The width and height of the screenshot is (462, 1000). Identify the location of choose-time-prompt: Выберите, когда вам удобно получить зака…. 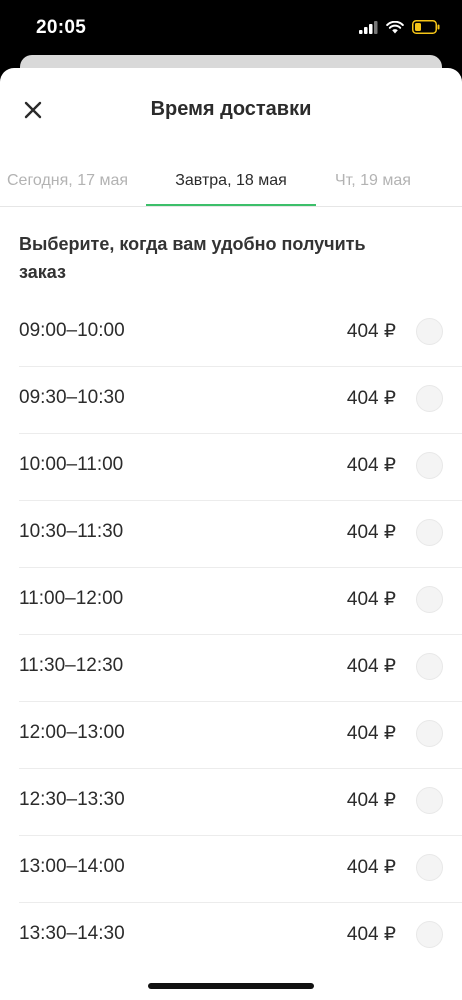
(192, 258).